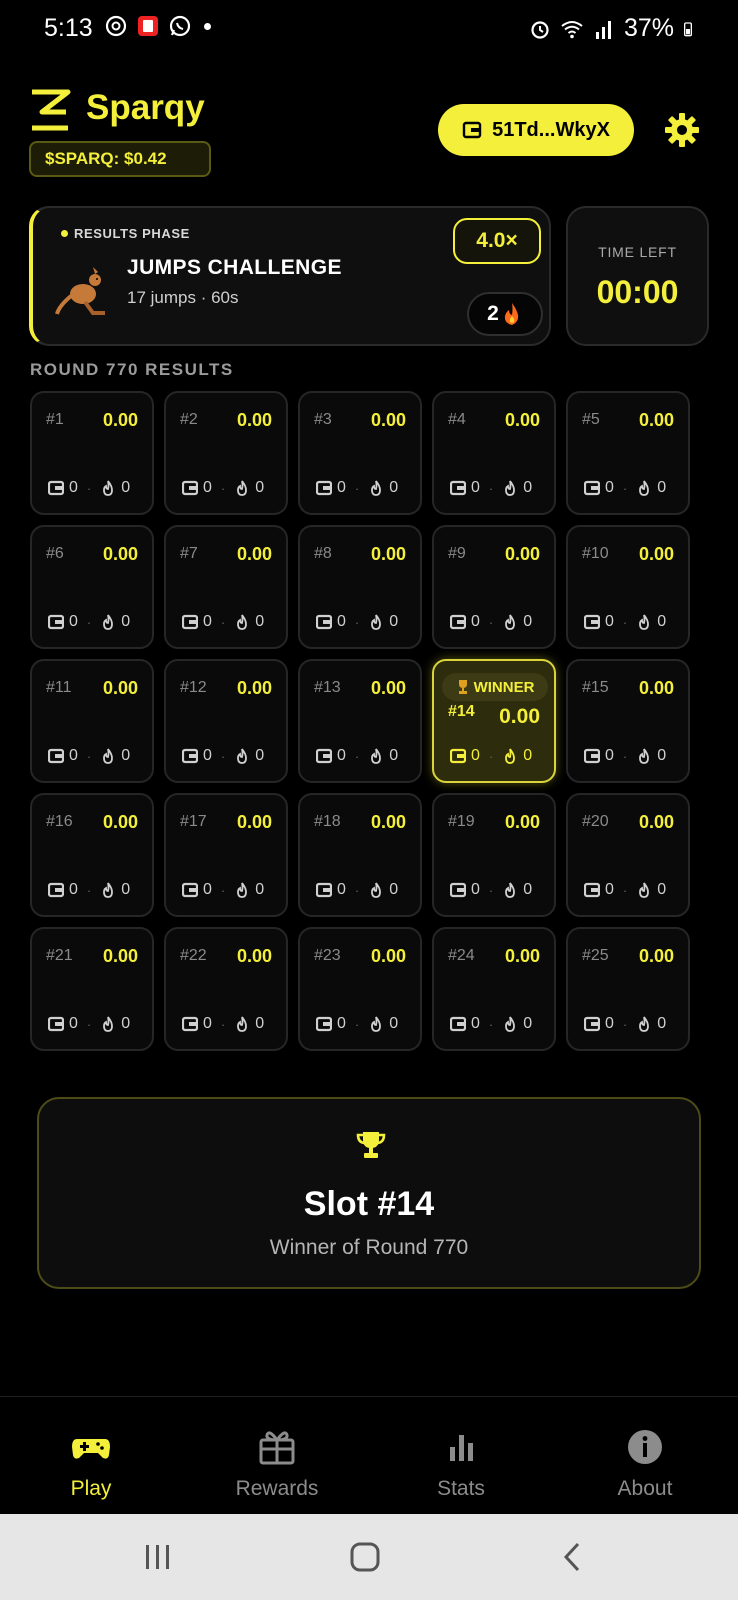  I want to click on slot-card: #5 0.00 0 · 0, so click(628, 453).